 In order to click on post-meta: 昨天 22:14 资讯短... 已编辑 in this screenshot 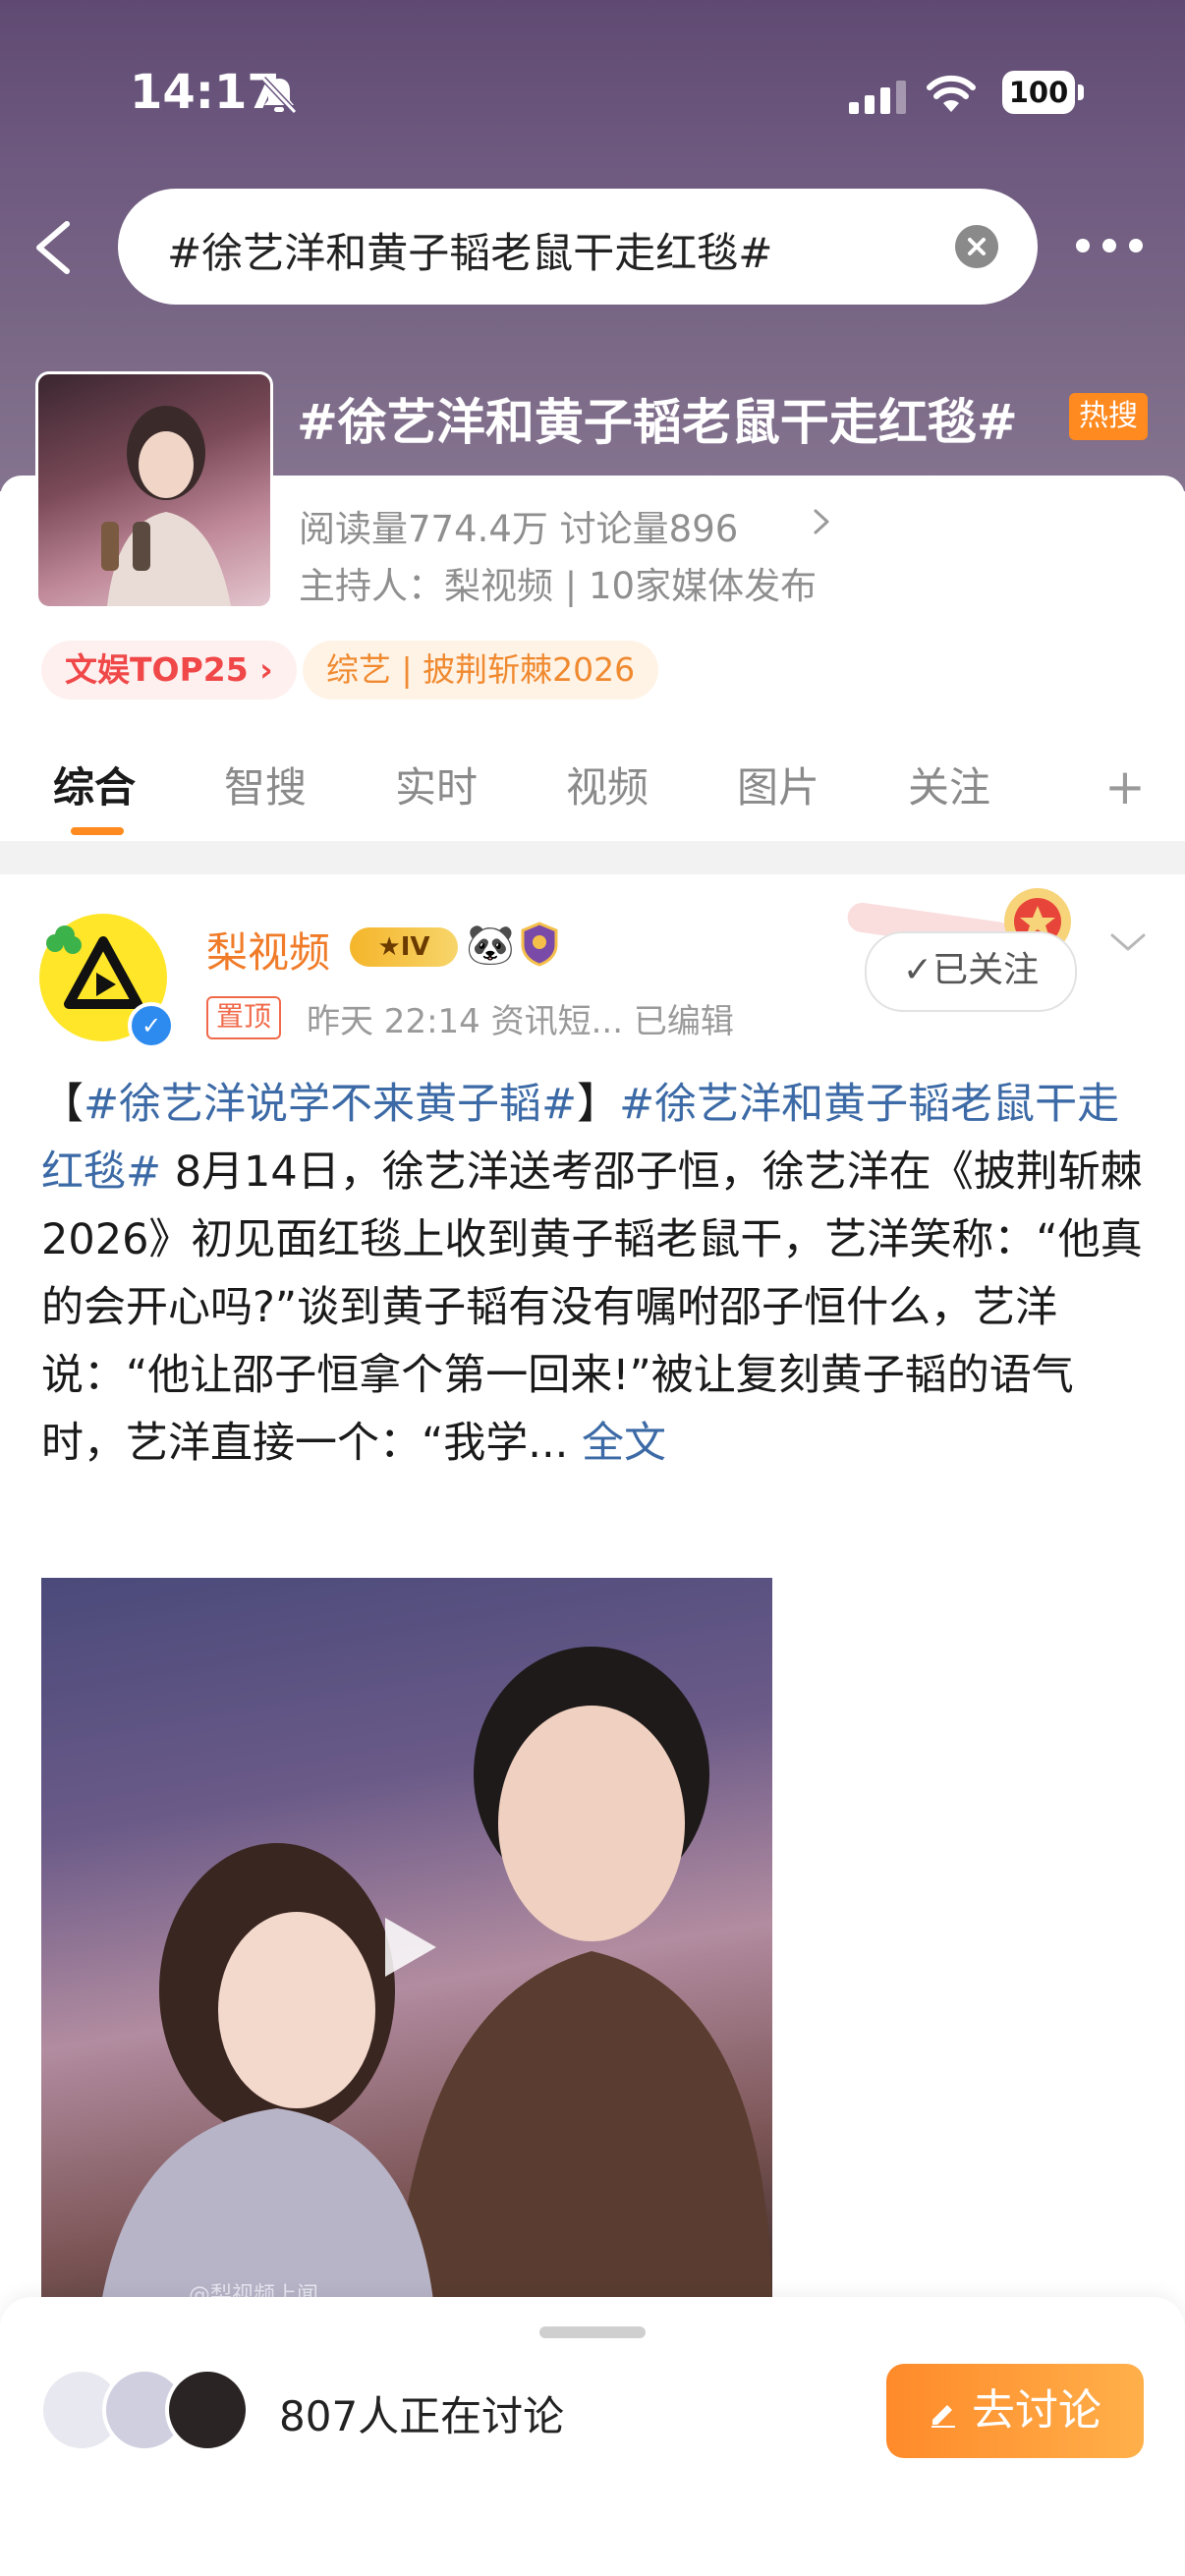, I will do `click(521, 1021)`.